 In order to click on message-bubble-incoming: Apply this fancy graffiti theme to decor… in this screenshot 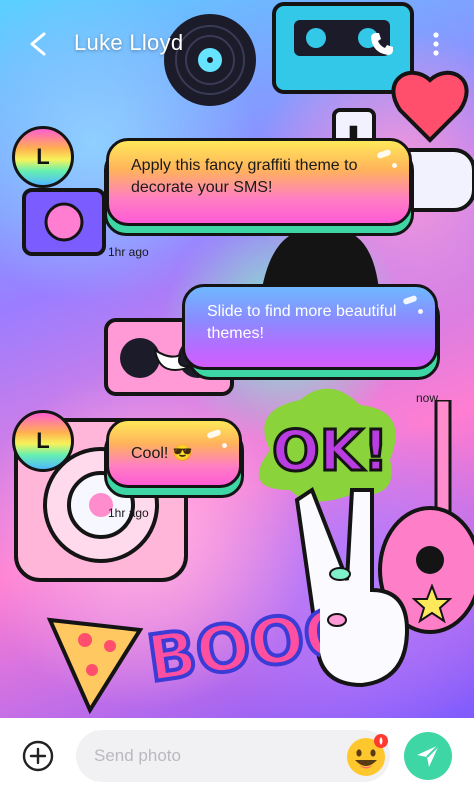, I will do `click(256, 189)`.